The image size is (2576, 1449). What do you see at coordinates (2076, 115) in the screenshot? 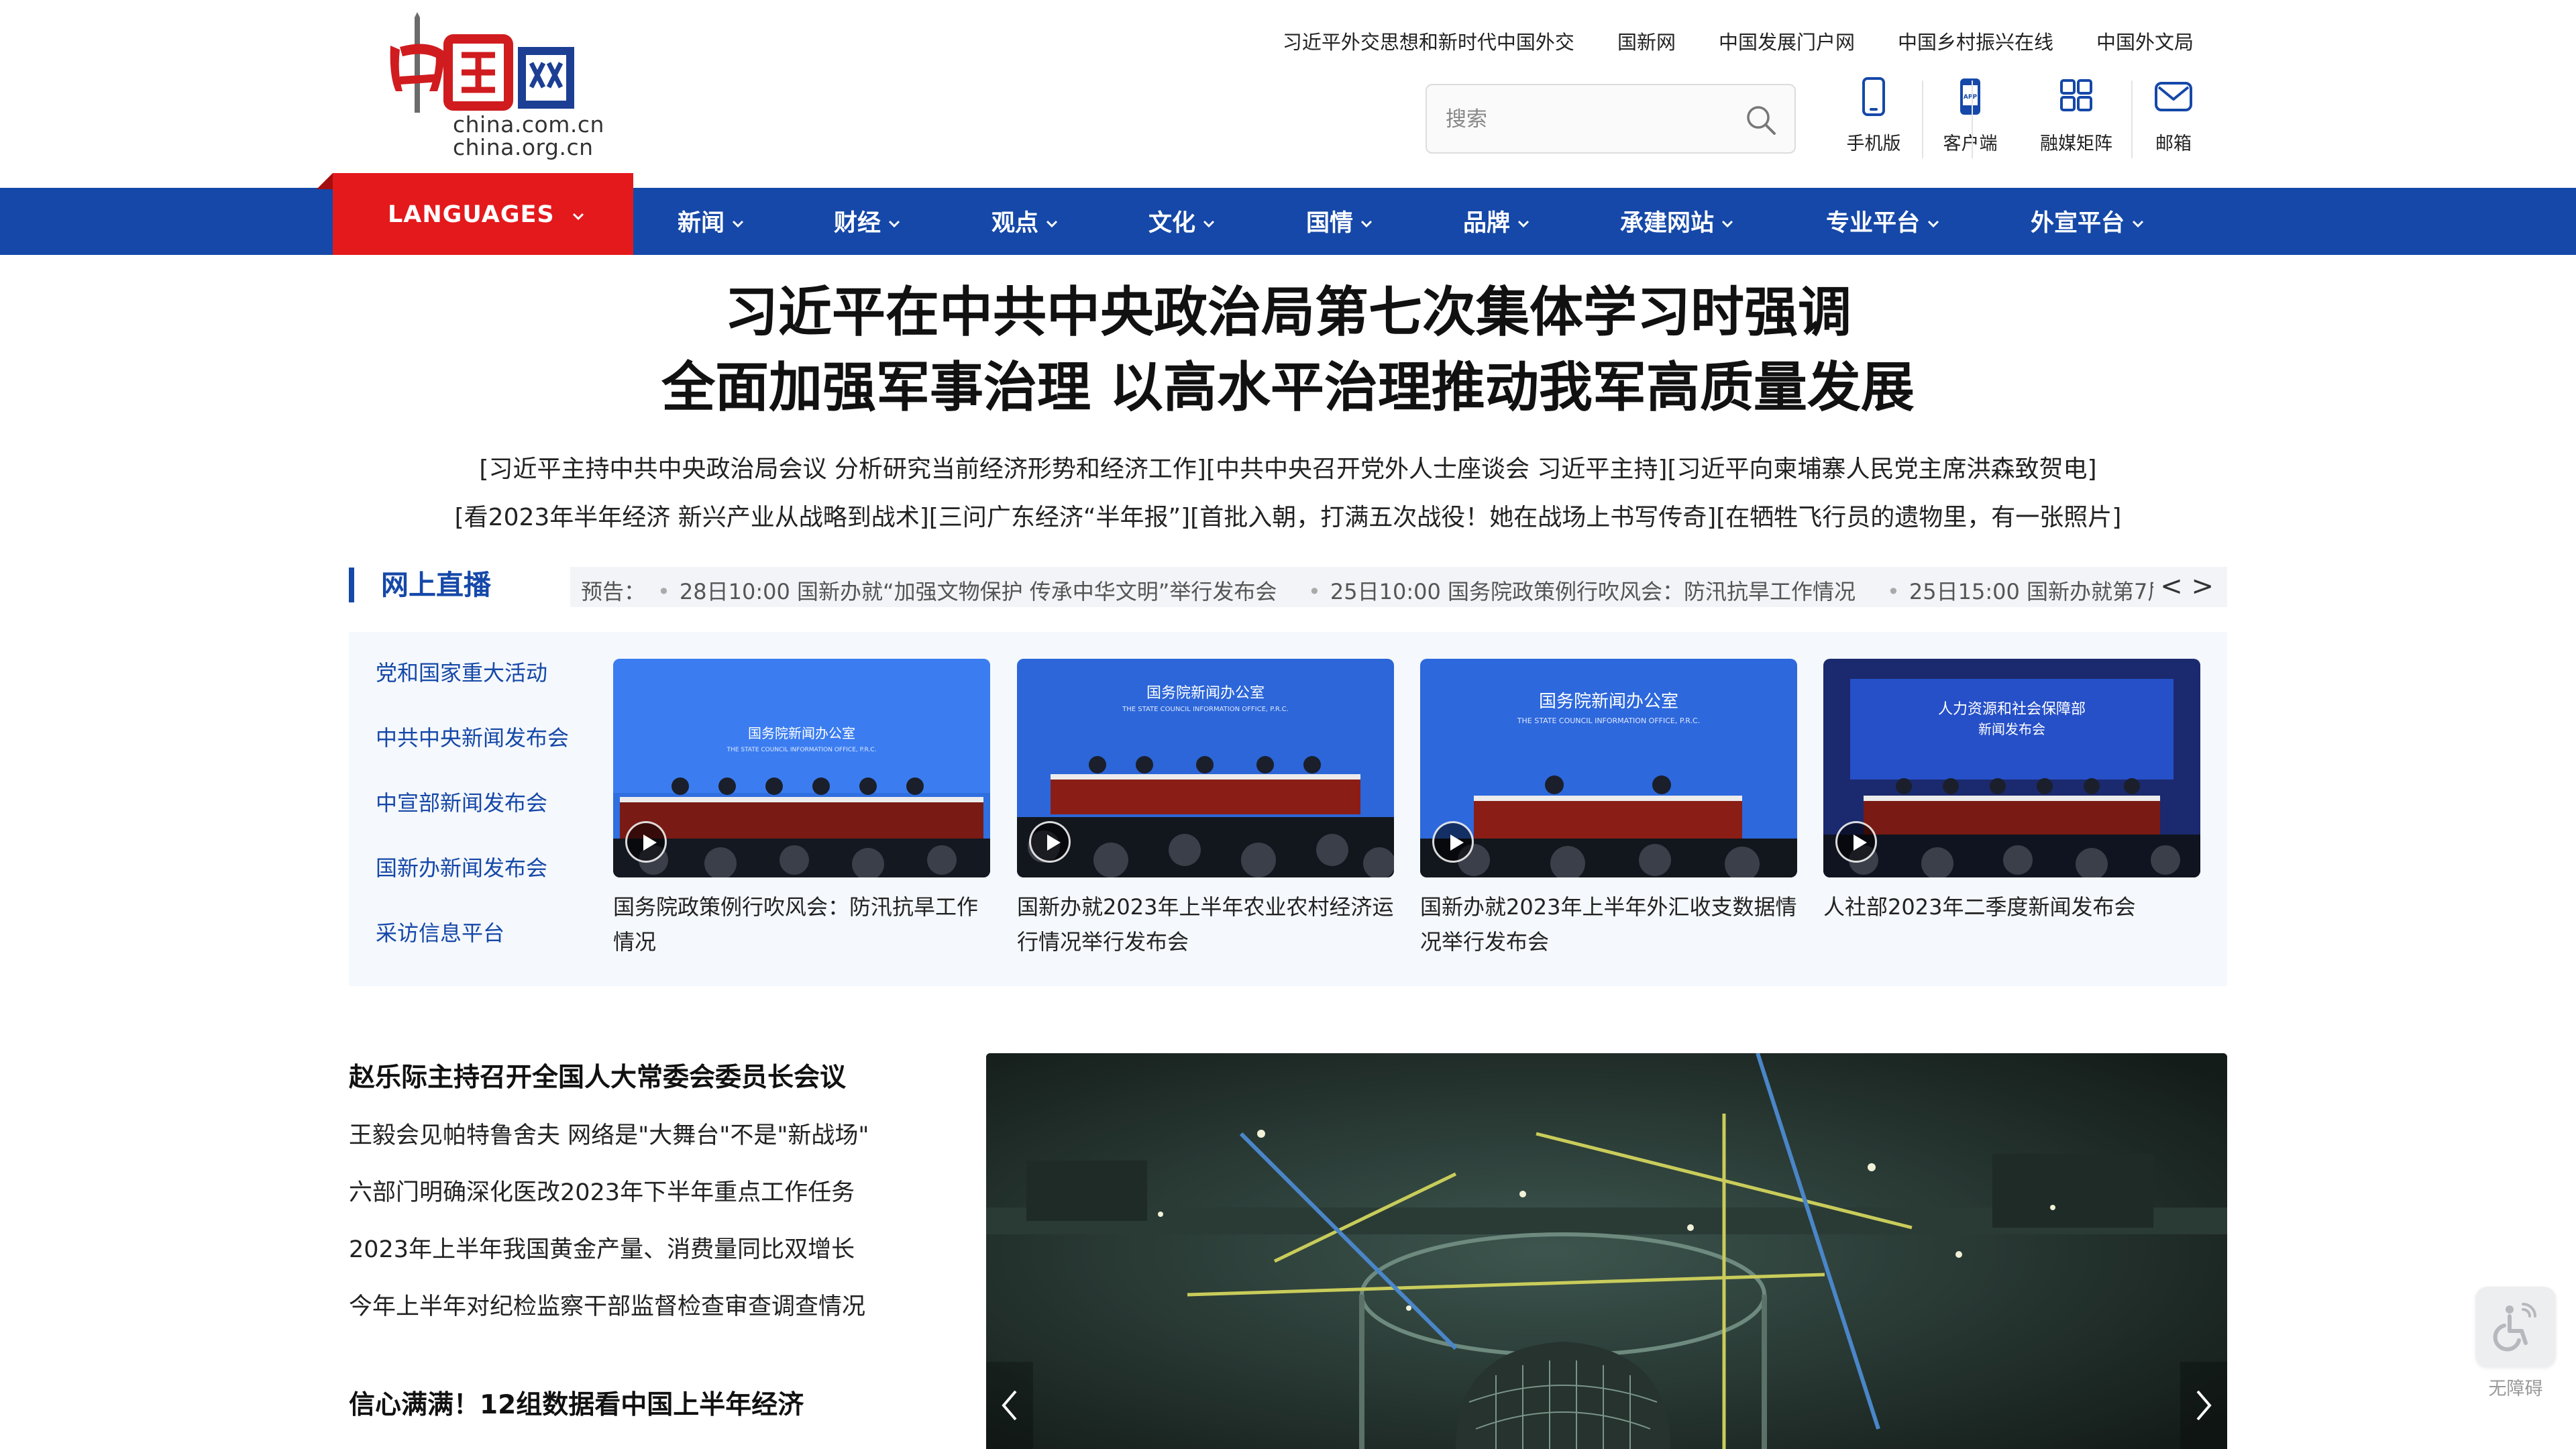
I see `quick-media-matrix: 融媒矩阵` at bounding box center [2076, 115].